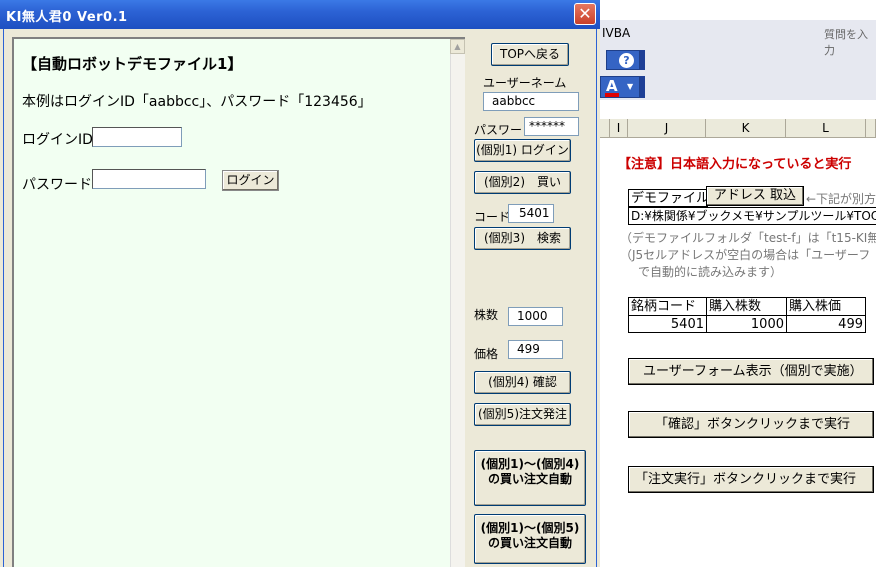  I want to click on note-line-3: で自動的に読み込みます）, so click(710, 272).